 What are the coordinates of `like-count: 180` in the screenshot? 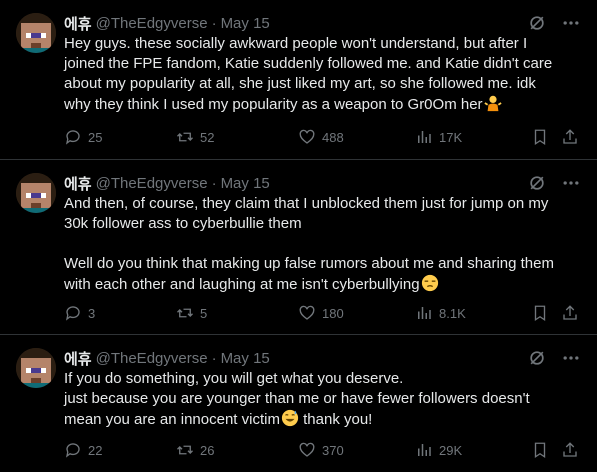 It's located at (333, 313).